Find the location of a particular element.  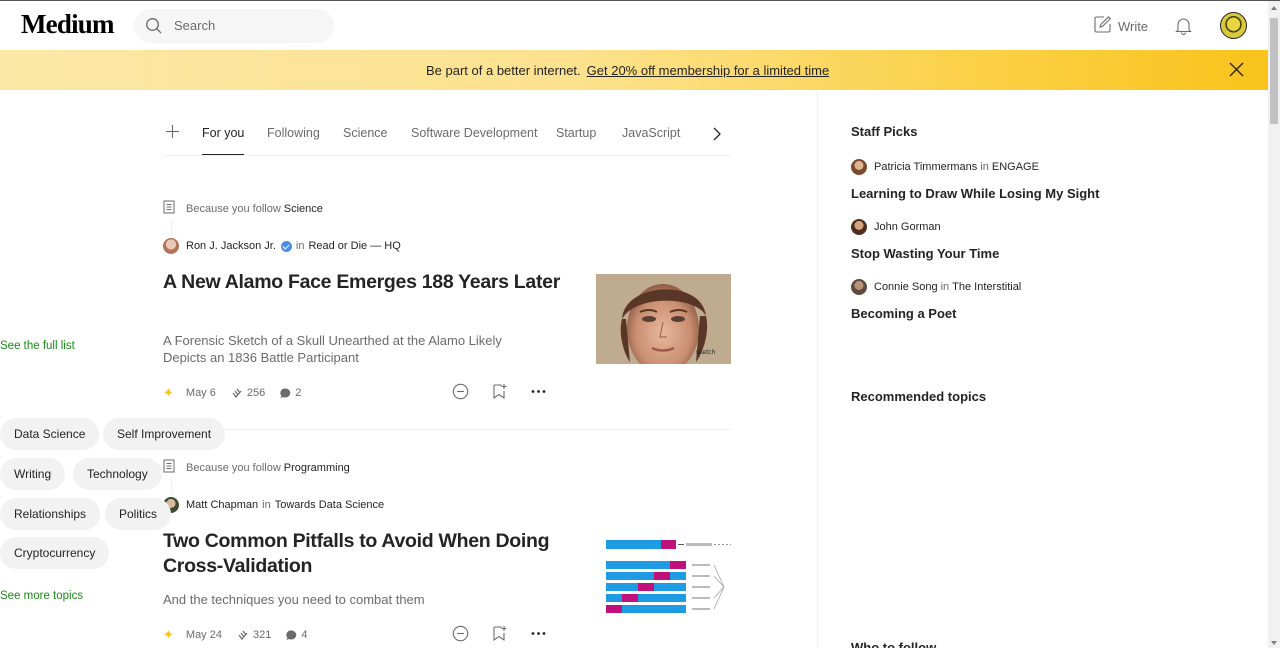

who-to-follow-heading: Who to follow is located at coordinates (894, 644).